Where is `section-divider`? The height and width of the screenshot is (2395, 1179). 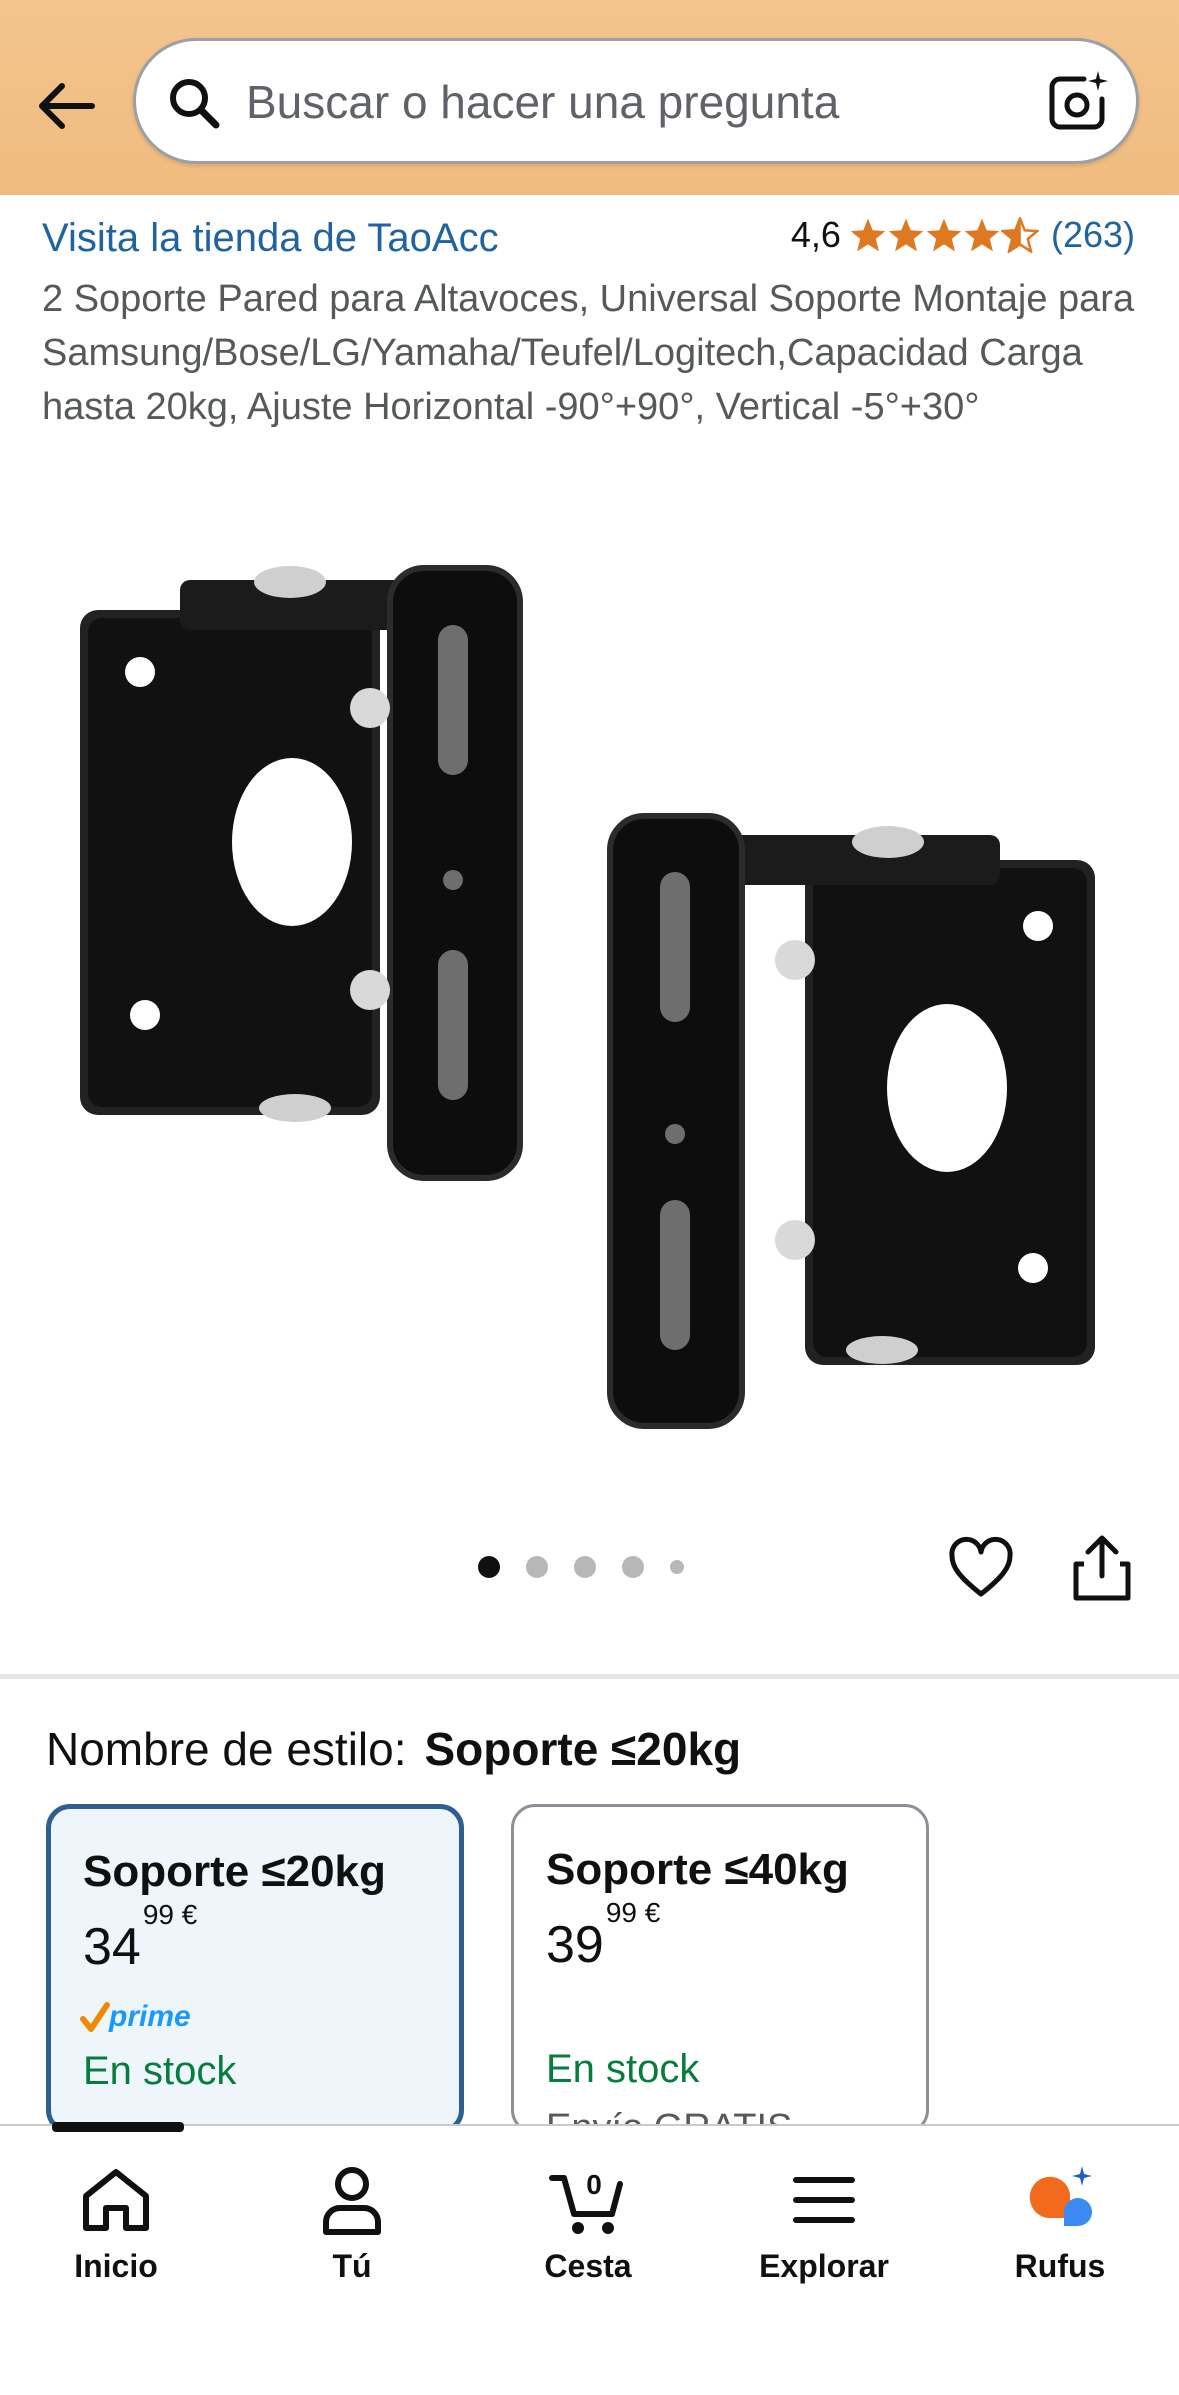
section-divider is located at coordinates (589, 1676).